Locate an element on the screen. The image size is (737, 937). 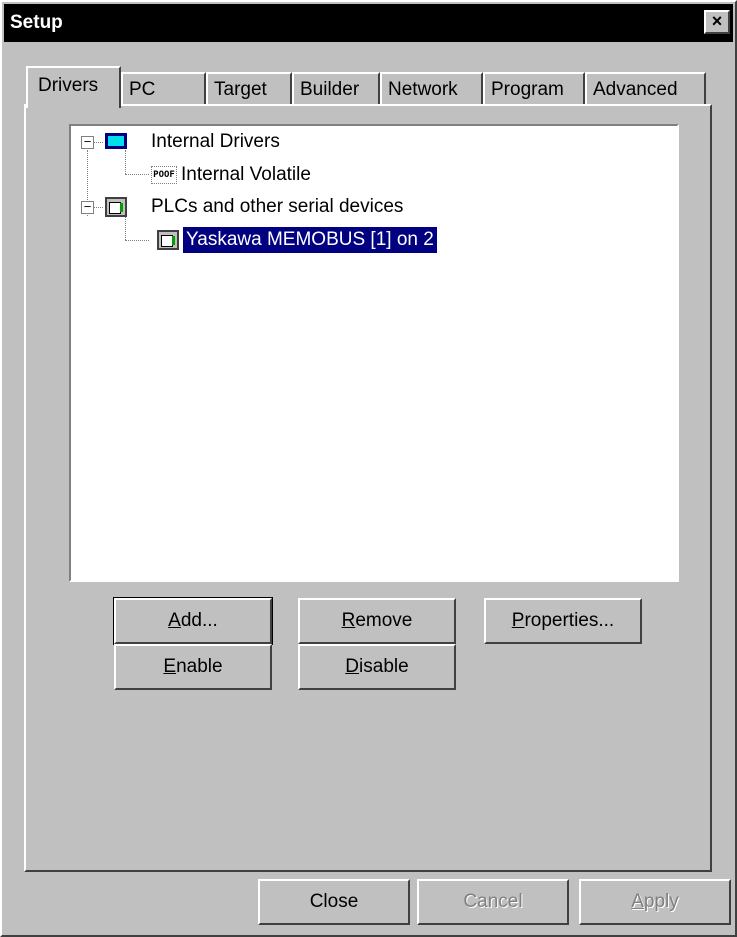
enable-label-key: E is located at coordinates (170, 666).